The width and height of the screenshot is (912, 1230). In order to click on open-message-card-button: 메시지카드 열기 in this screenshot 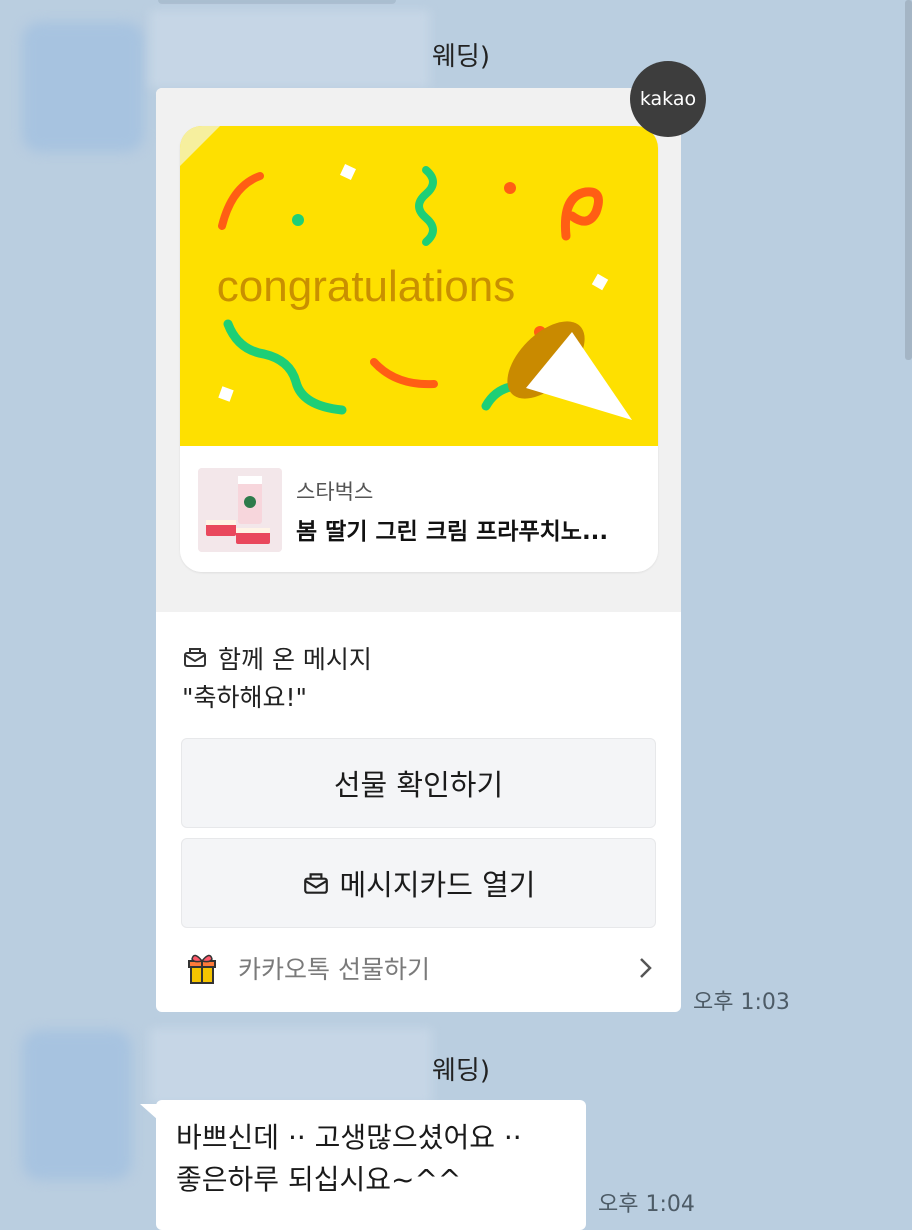, I will do `click(418, 883)`.